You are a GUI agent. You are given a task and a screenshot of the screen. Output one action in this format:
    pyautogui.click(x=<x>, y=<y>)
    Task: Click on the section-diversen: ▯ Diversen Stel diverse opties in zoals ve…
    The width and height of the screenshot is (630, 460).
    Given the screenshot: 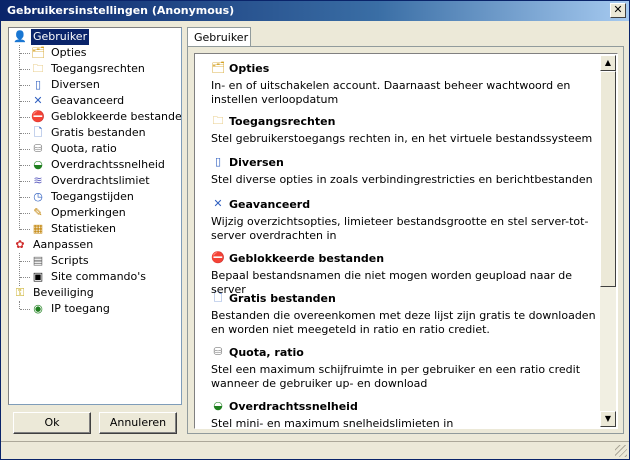 What is the action you would take?
    pyautogui.click(x=403, y=171)
    